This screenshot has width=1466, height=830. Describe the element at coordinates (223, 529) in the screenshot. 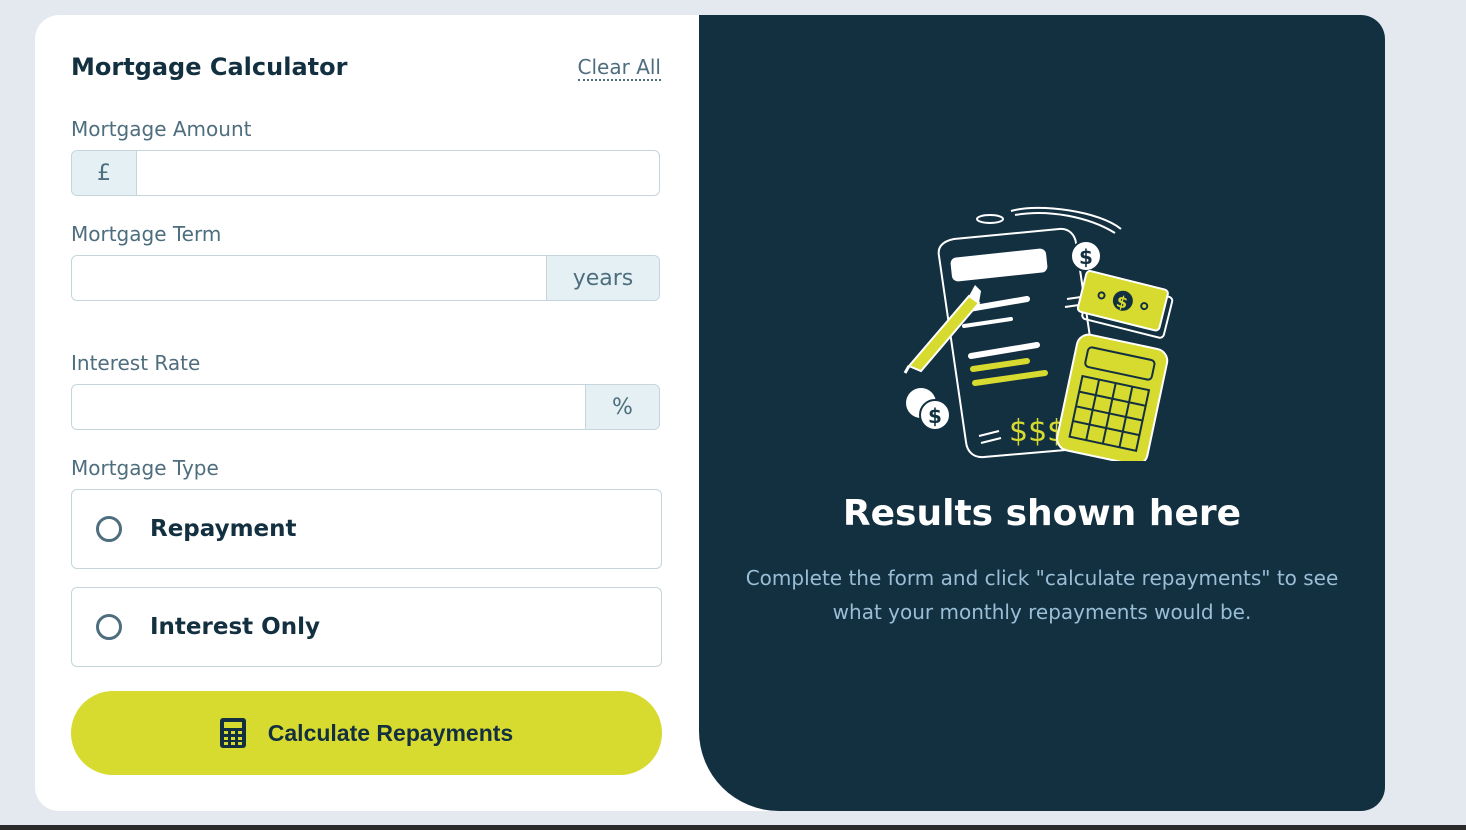

I see `radio-option-label: Repayment` at that location.